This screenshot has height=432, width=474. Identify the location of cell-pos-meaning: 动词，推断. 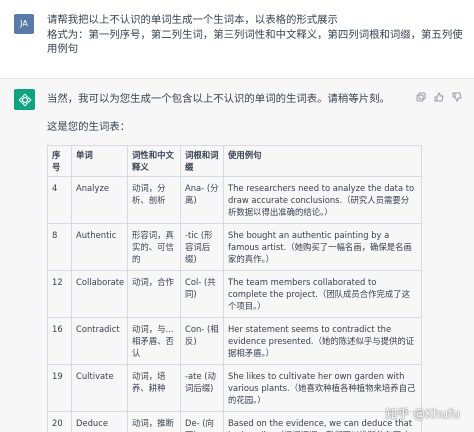
(154, 421).